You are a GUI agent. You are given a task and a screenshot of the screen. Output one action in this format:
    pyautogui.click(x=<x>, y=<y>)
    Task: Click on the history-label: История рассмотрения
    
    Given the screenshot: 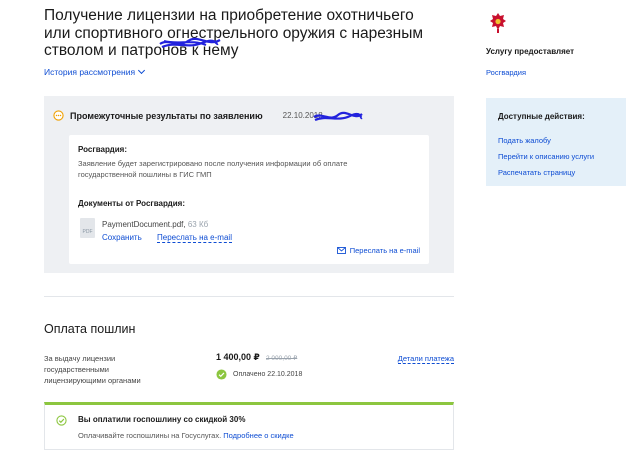 What is the action you would take?
    pyautogui.click(x=90, y=72)
    